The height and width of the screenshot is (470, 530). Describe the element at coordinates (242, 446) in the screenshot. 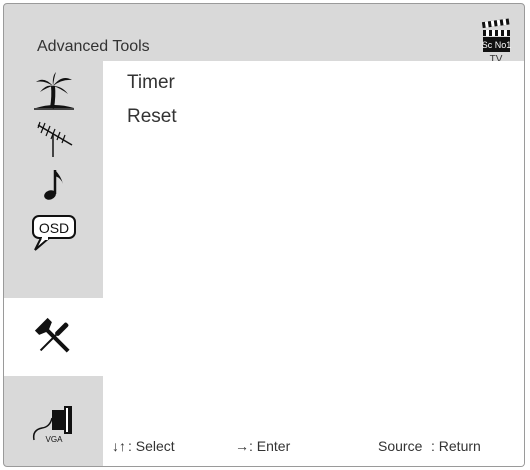

I see `enter-hint-key: →` at that location.